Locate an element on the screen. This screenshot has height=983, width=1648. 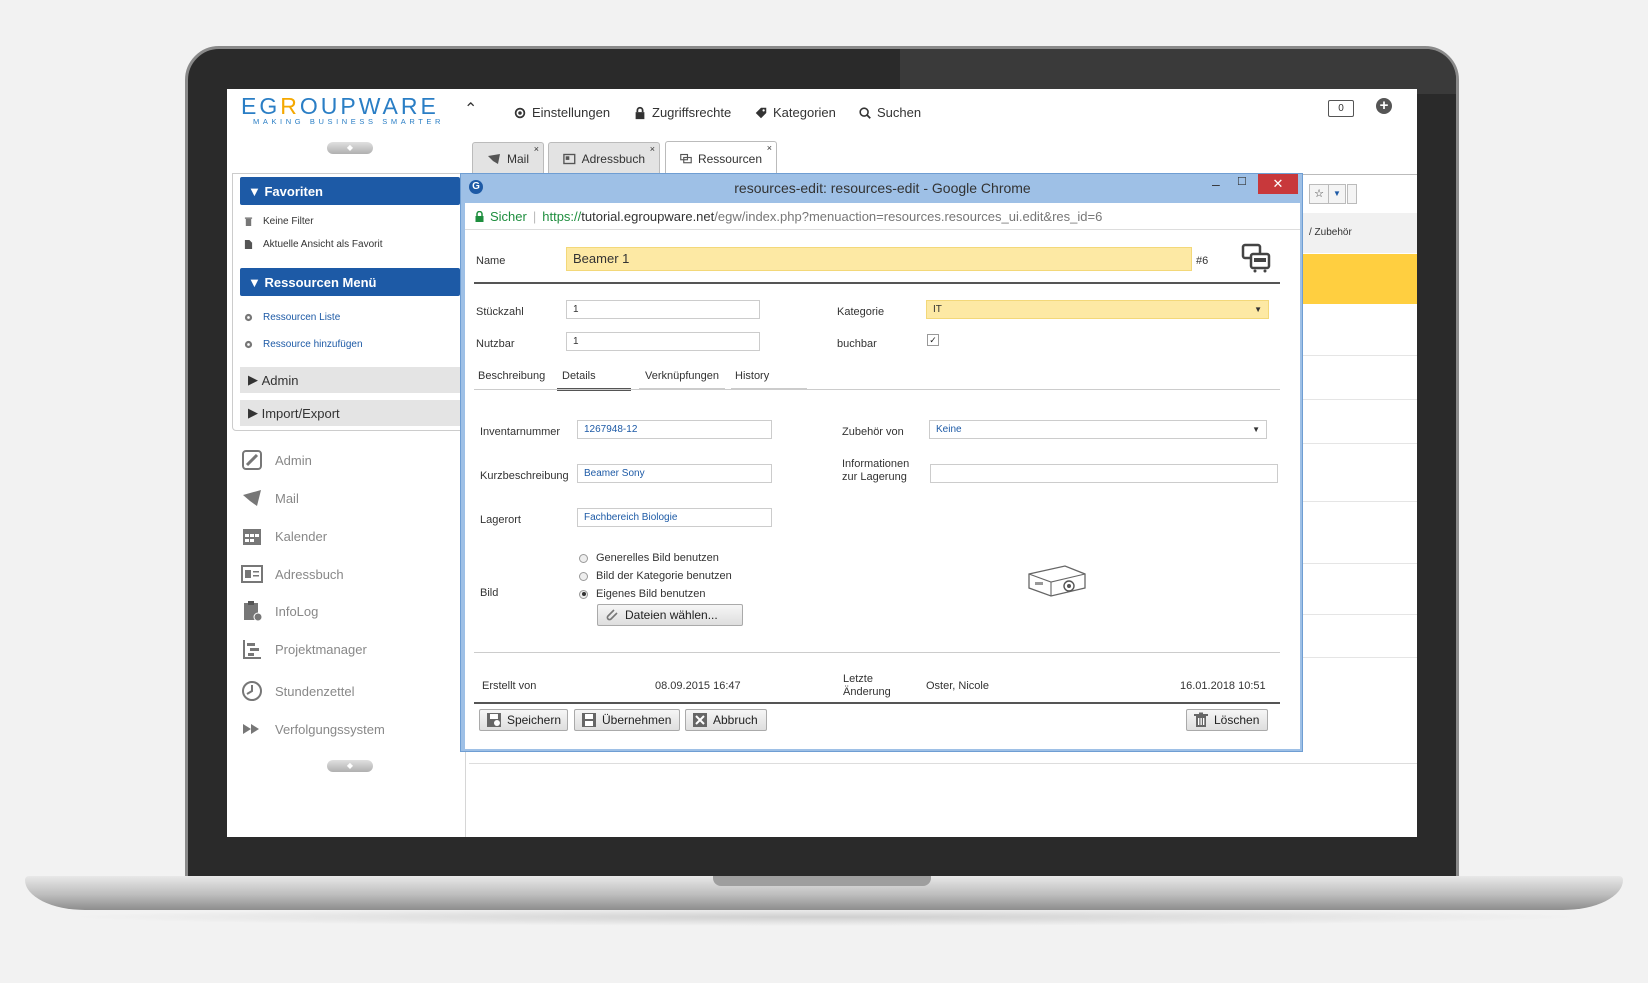
short-desc-input: Beamer Sony is located at coordinates (674, 473).